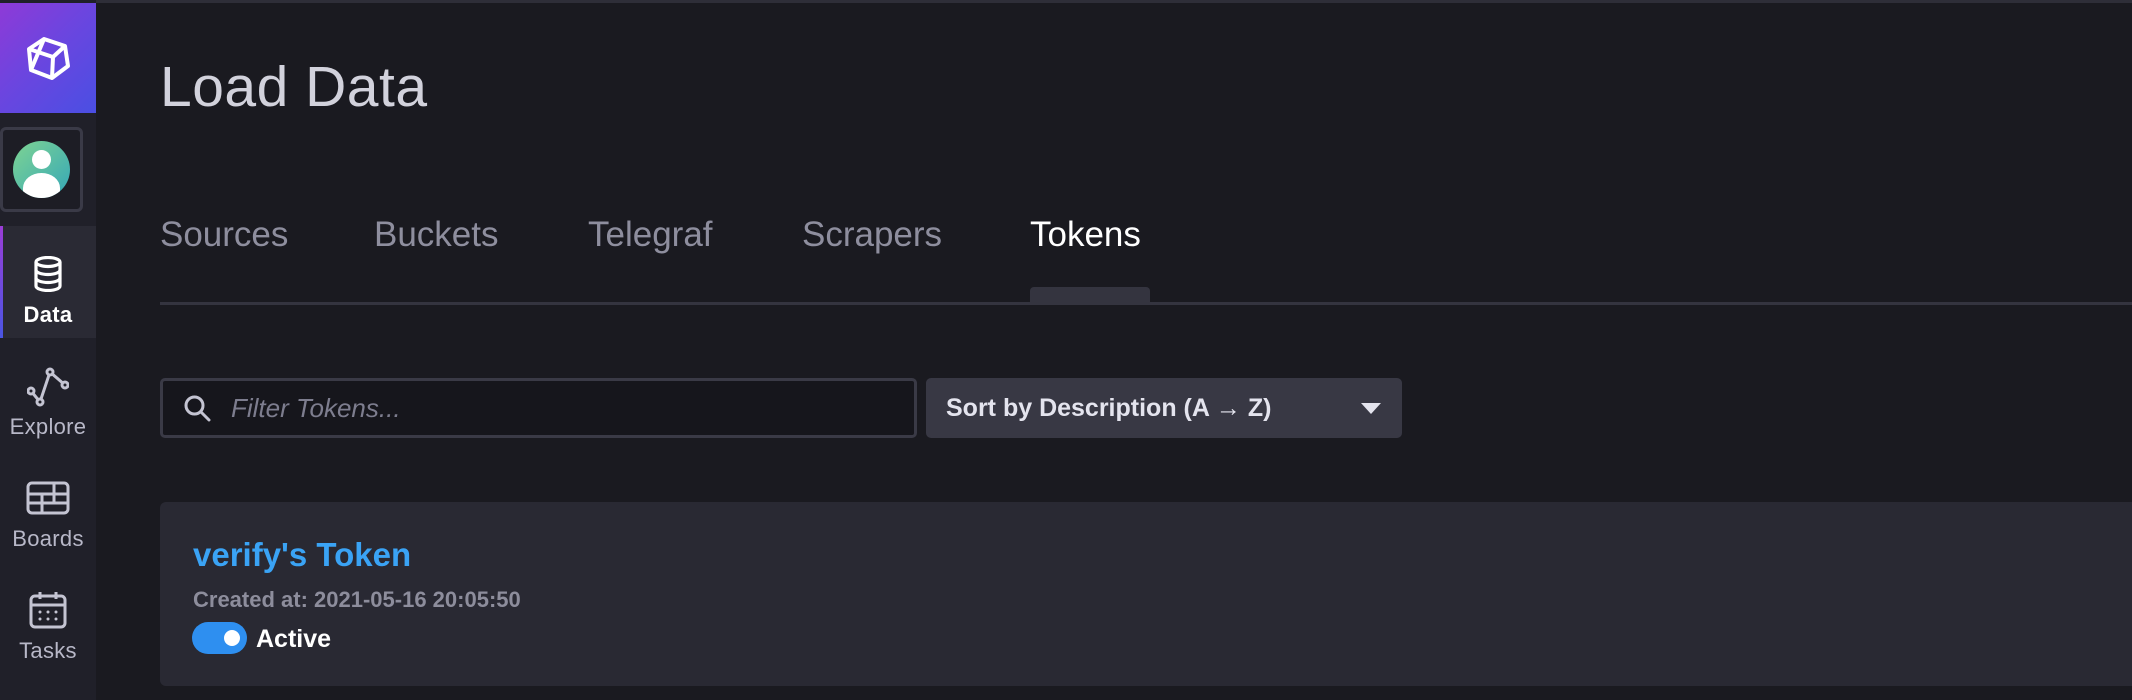  Describe the element at coordinates (48, 538) in the screenshot. I see `sidebar-item-label: Boards` at that location.